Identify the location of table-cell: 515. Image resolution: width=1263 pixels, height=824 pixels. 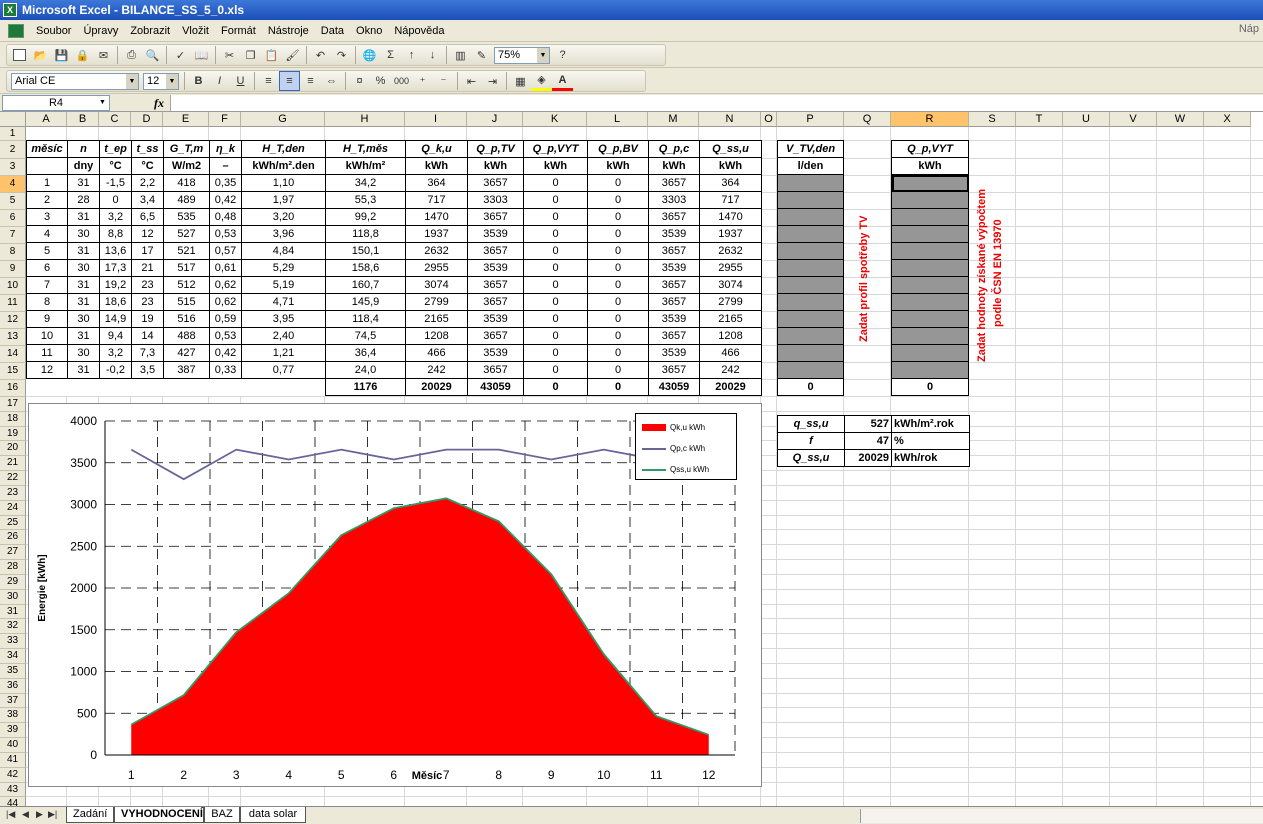
(186, 302).